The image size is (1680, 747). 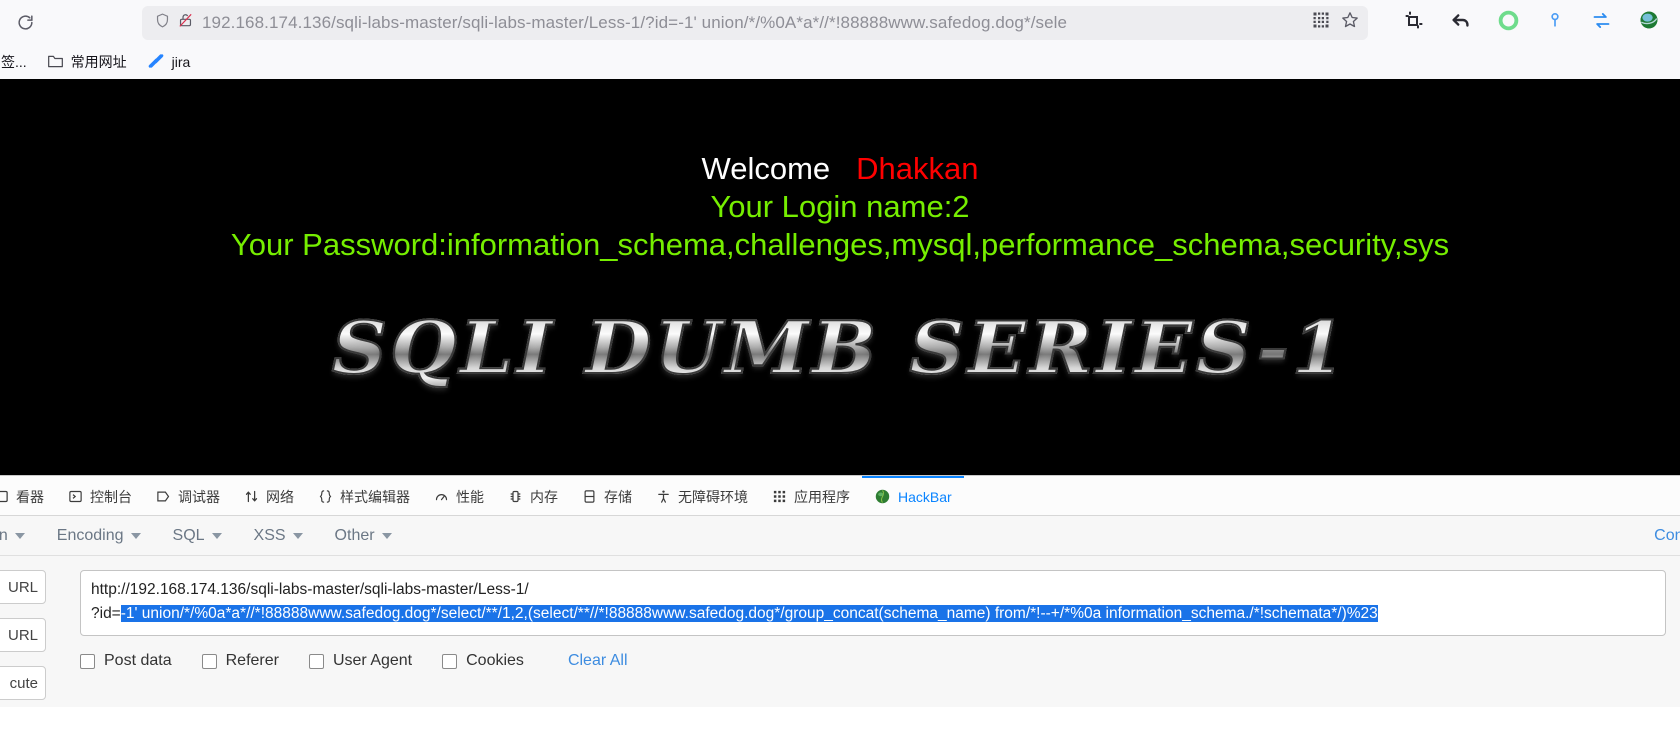 I want to click on hackbar-menu-encoding: Encoding, so click(x=99, y=536).